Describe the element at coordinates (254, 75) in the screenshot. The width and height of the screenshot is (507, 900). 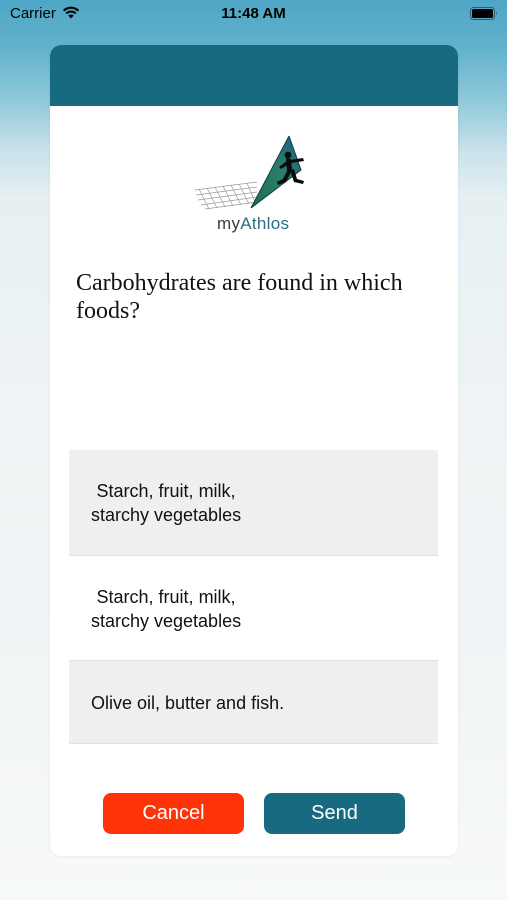
I see `card-header` at that location.